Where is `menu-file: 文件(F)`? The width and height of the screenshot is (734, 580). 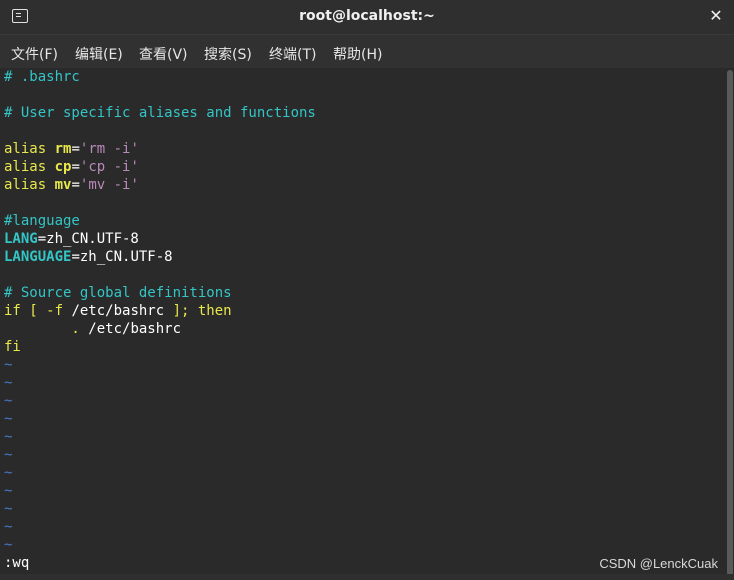
menu-file: 文件(F) is located at coordinates (34, 54).